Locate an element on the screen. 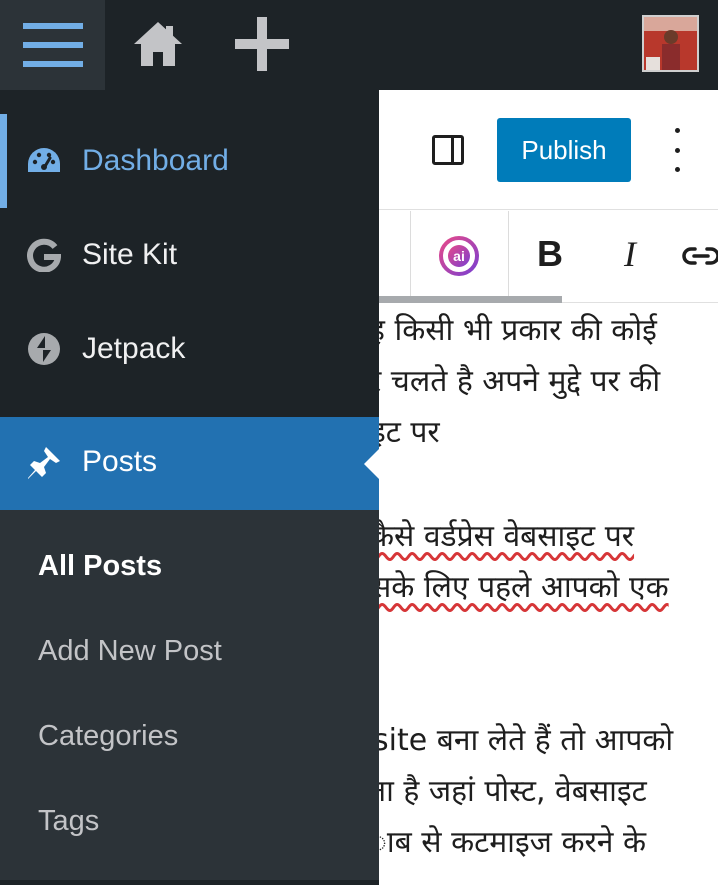 The width and height of the screenshot is (718, 885). pin-icon is located at coordinates (44, 463).